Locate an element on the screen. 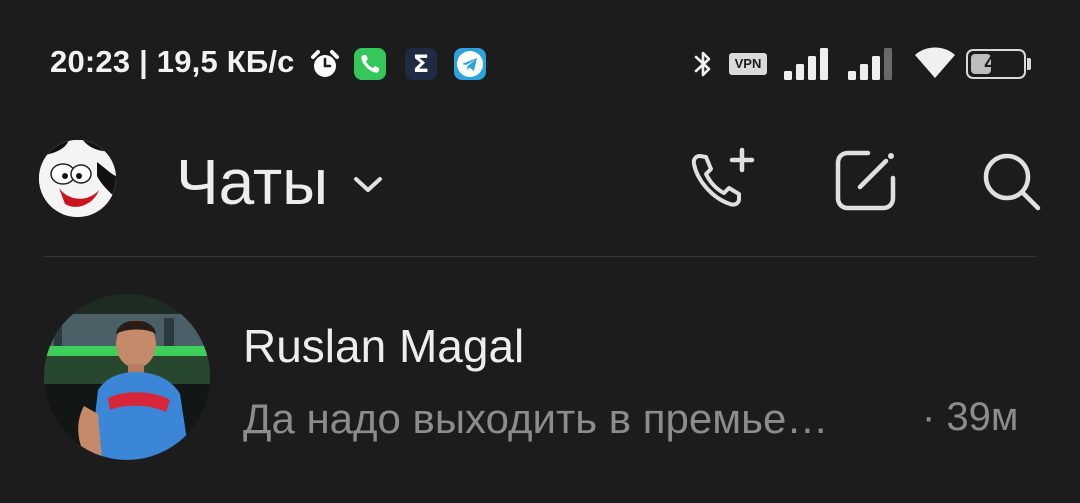 The width and height of the screenshot is (1080, 503). compose-icon is located at coordinates (865, 180).